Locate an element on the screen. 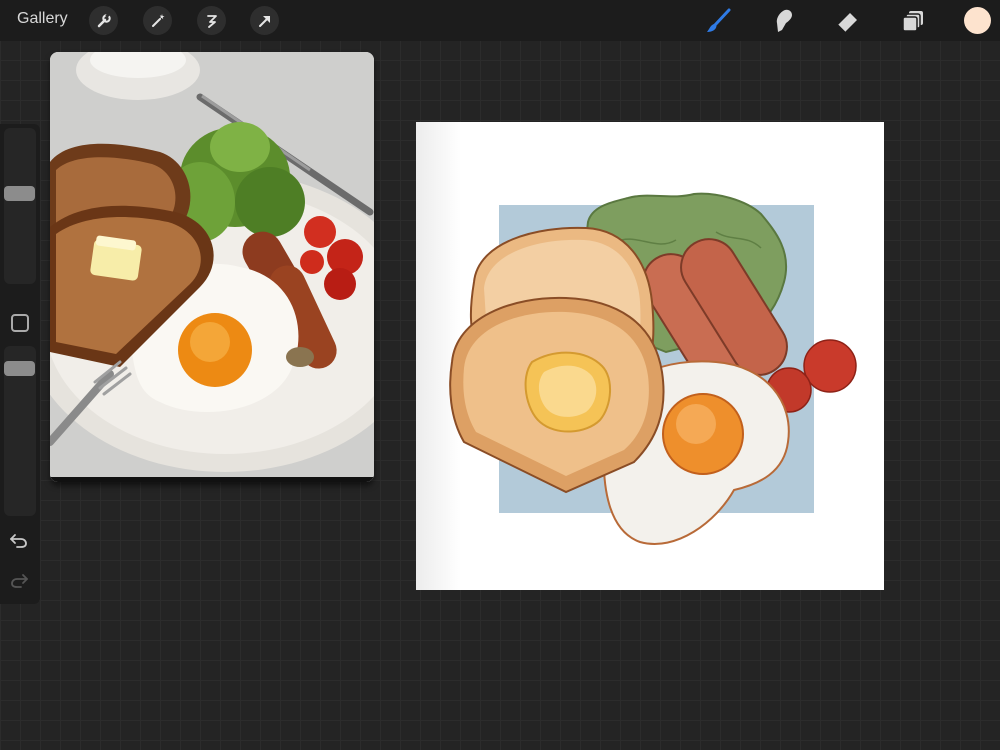 This screenshot has width=1000, height=750. opacity-thumb is located at coordinates (19, 368).